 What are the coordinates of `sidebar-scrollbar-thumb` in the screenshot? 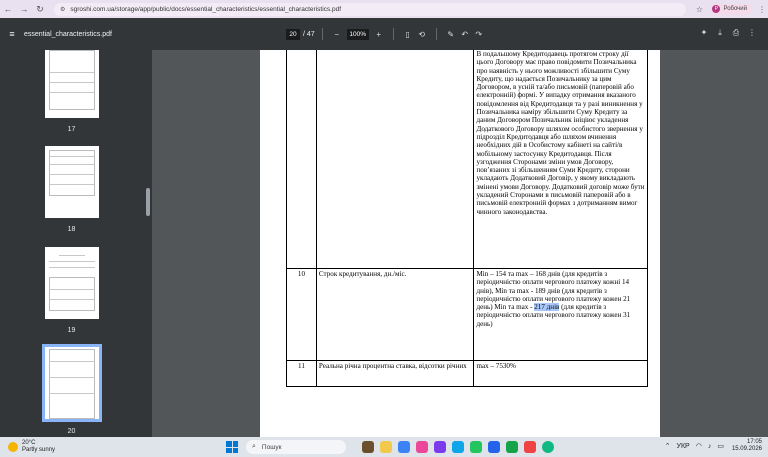 It's located at (148, 202).